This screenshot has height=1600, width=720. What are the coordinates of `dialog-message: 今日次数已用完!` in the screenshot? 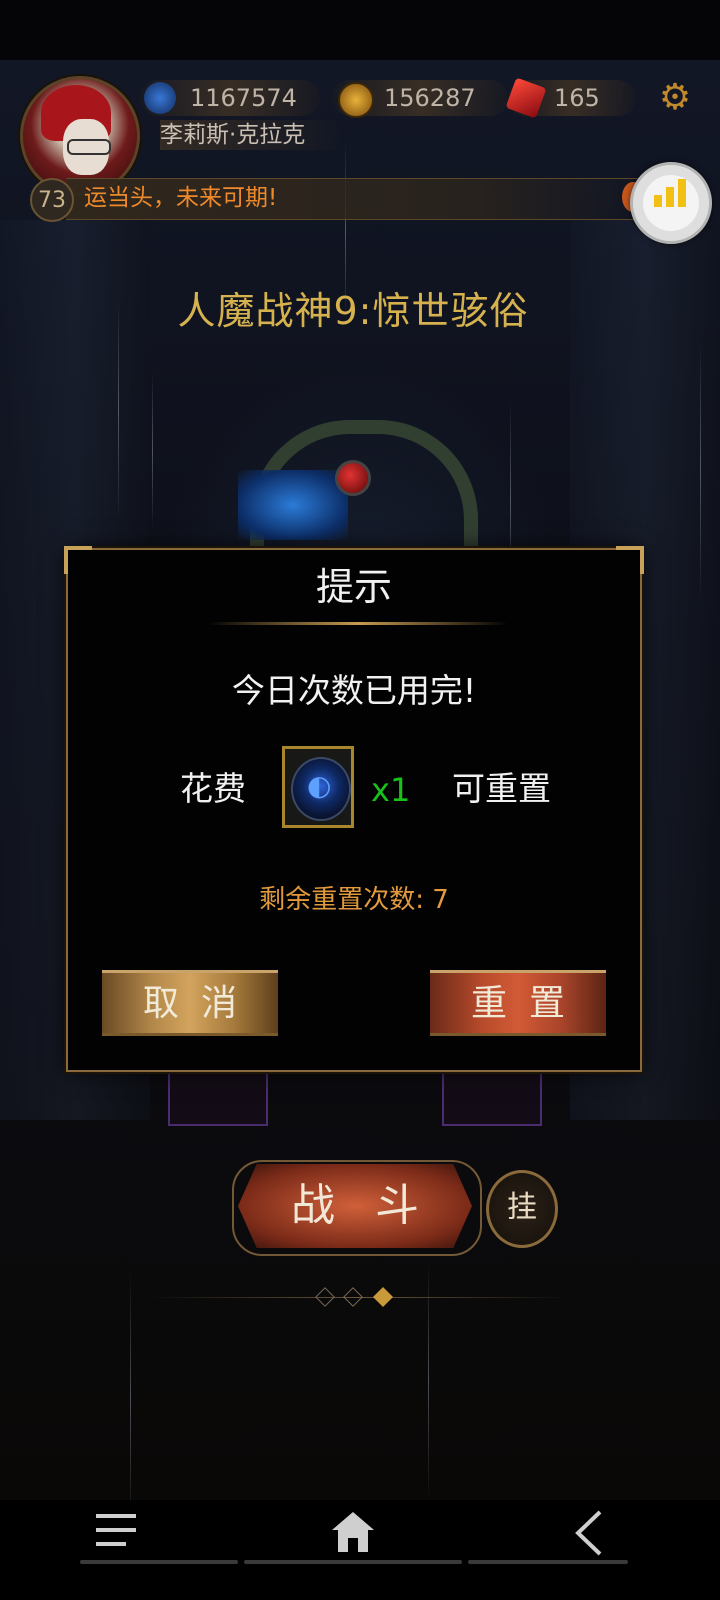 It's located at (354, 690).